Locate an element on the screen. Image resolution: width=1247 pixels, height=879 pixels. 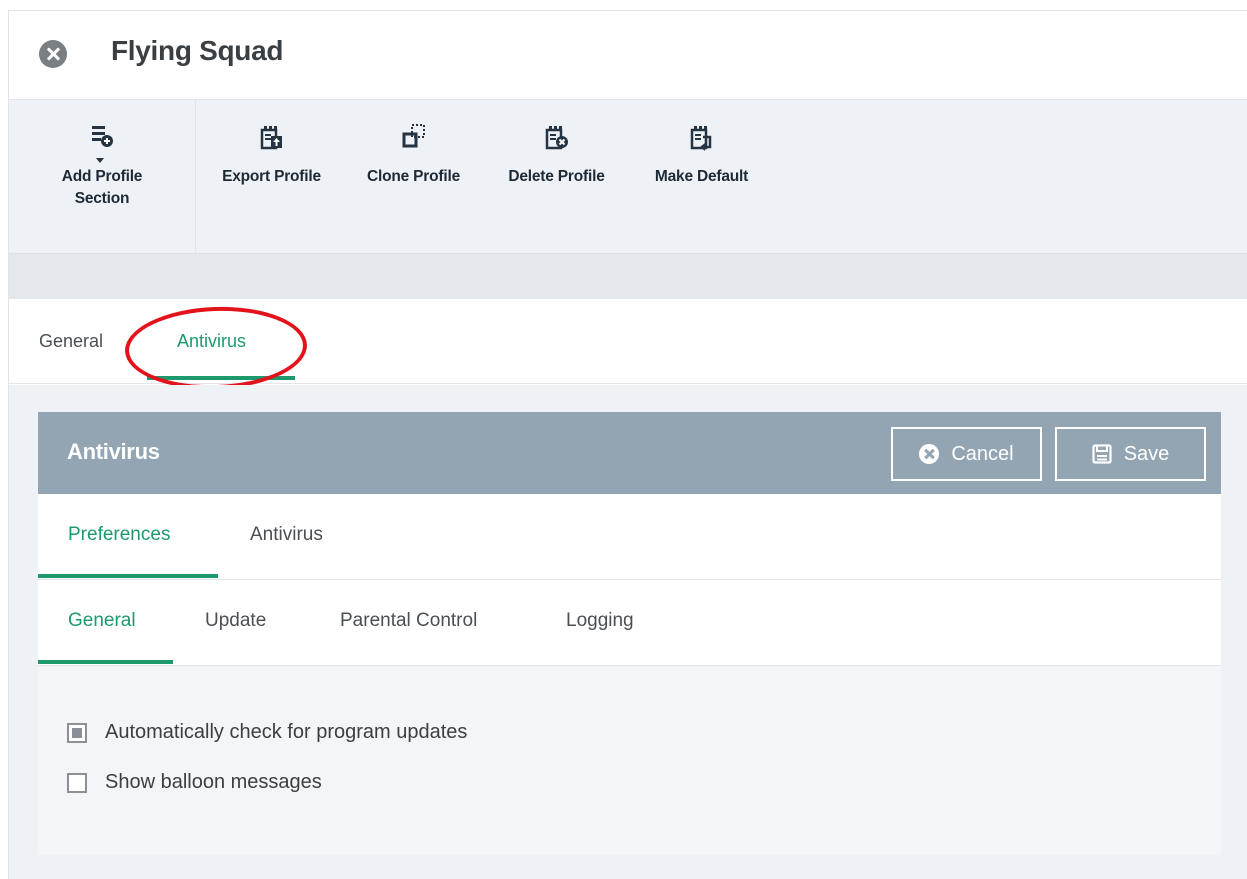
option-label: Automatically check for program updates is located at coordinates (286, 732).